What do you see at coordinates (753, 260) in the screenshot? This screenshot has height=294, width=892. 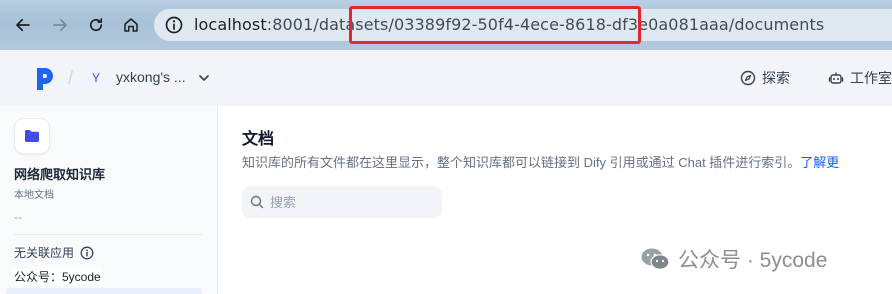 I see `watermark-right-text: 公众号 · 5ycode` at bounding box center [753, 260].